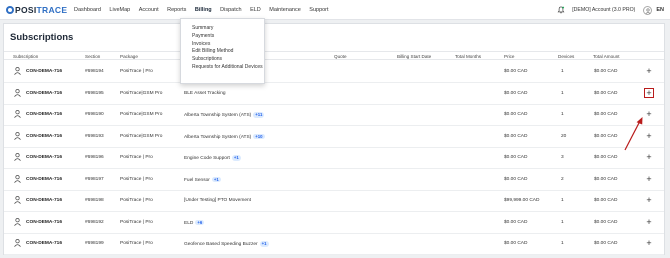  Describe the element at coordinates (259, 115) in the screenshot. I see `addon-count-badge: +11` at that location.